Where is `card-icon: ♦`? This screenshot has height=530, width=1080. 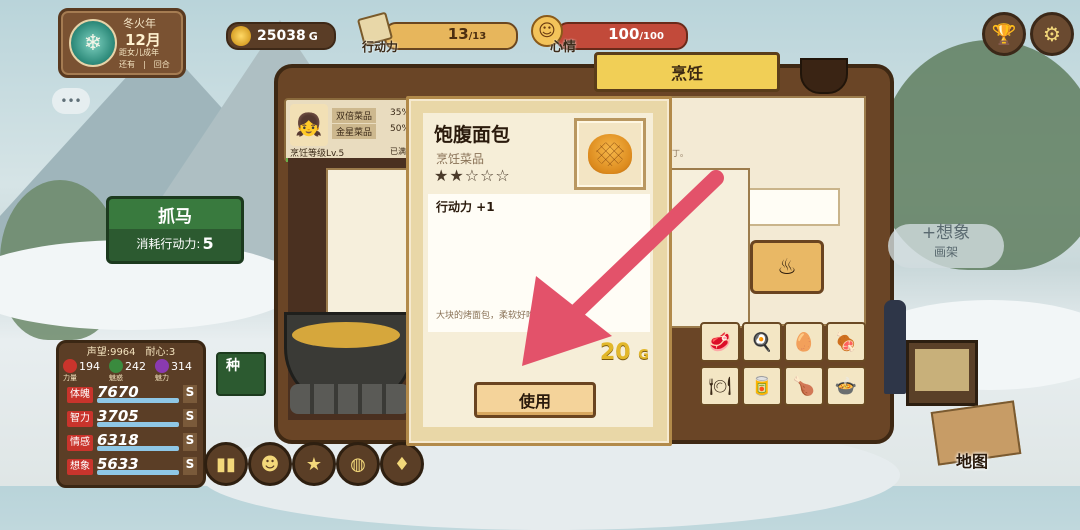
card-icon: ♦ is located at coordinates (402, 464).